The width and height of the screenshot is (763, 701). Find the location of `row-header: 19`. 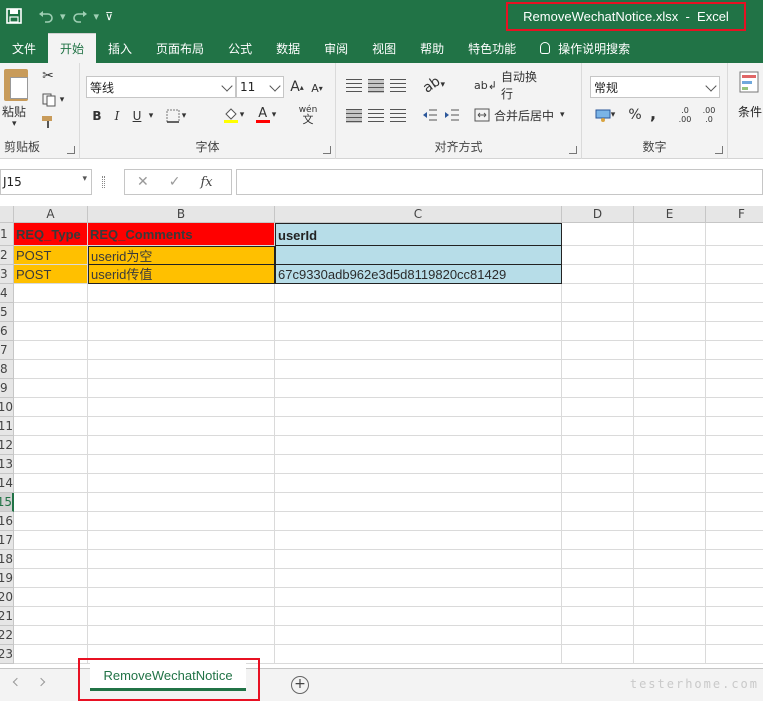

row-header: 19 is located at coordinates (7, 578).